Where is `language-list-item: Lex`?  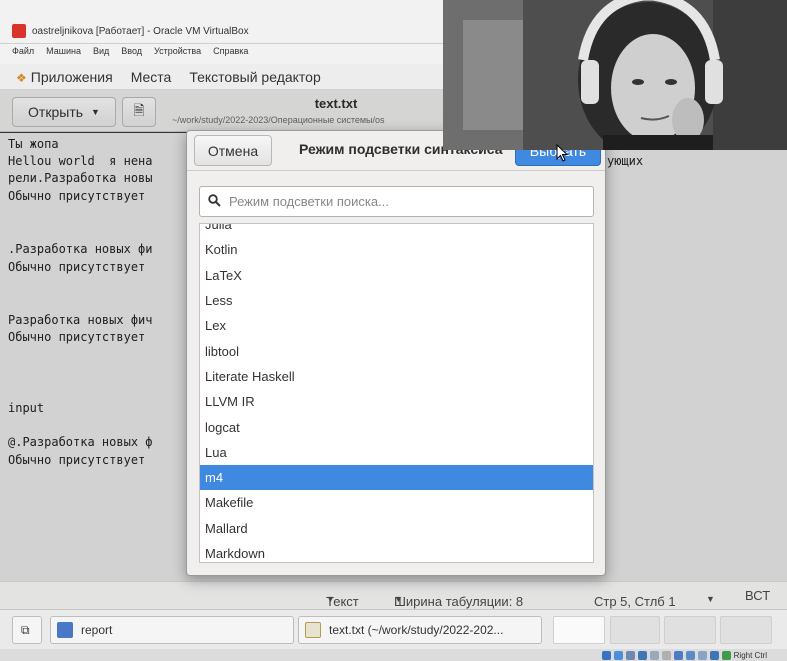 language-list-item: Lex is located at coordinates (396, 325).